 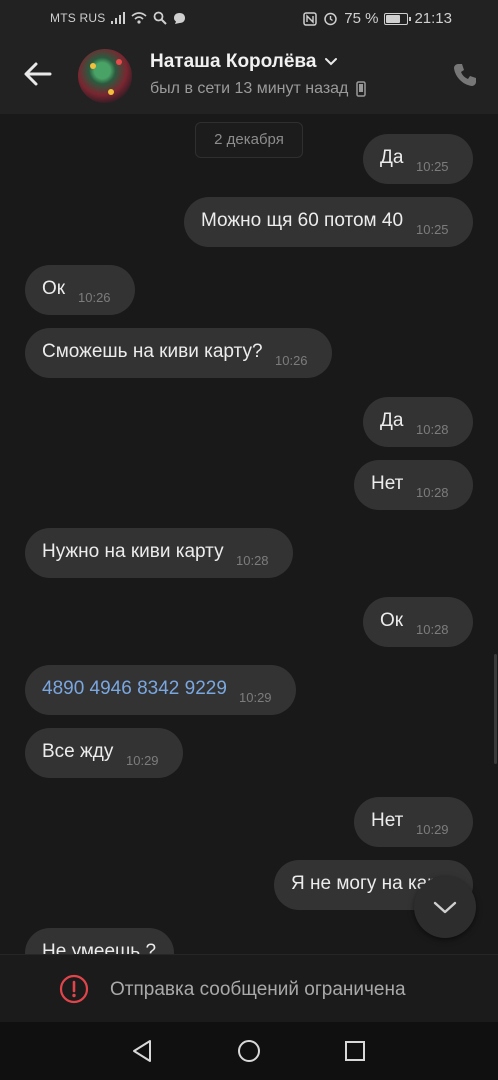 I want to click on system-nav-bar, so click(x=249, y=1051).